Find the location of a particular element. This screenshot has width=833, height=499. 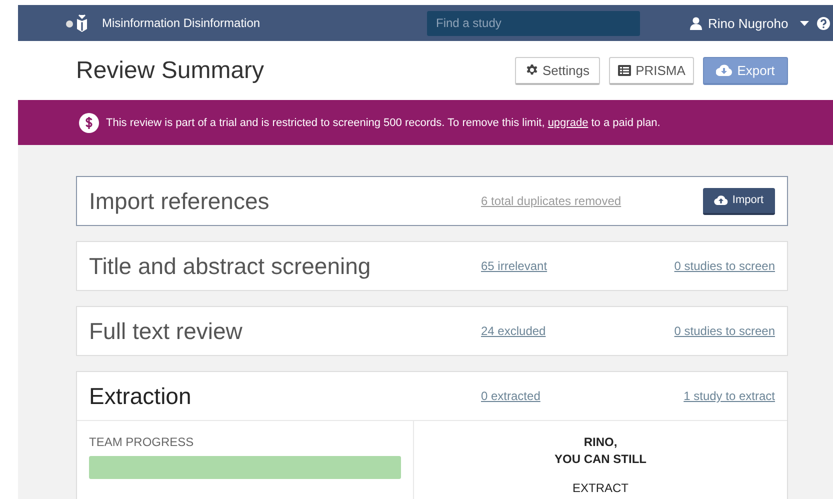

stage-title: Full text review is located at coordinates (166, 331).